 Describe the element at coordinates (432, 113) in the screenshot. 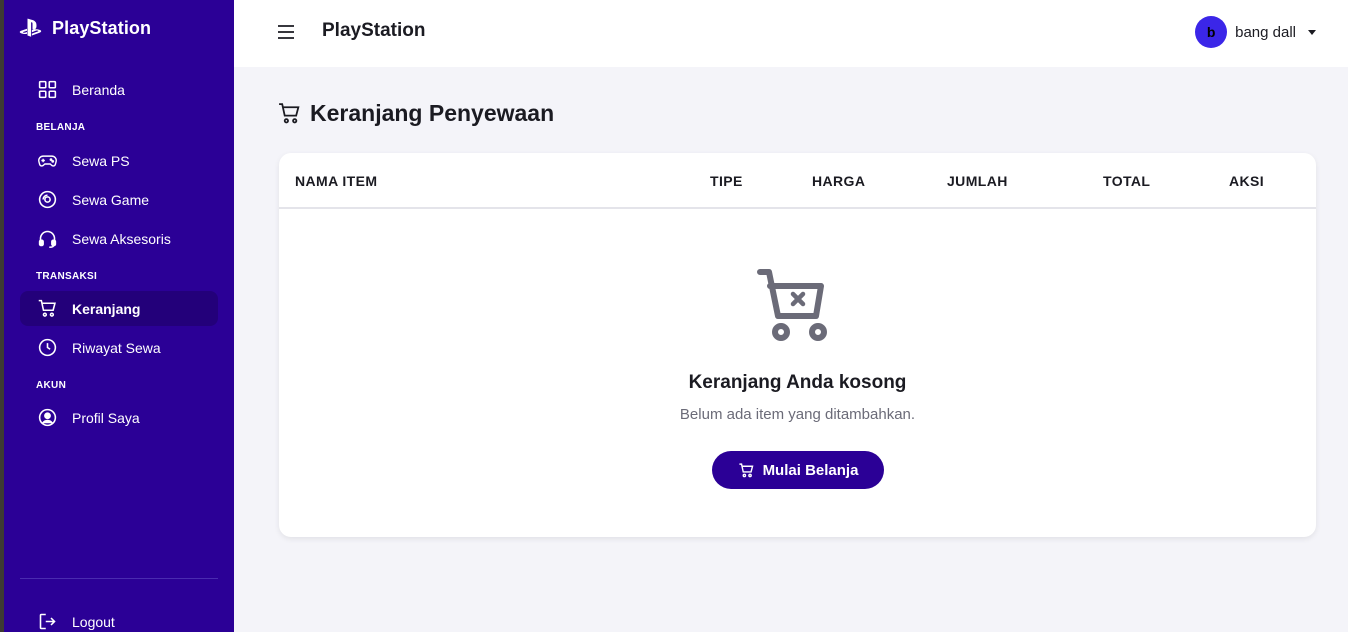

I see `page-title: Keranjang Penyewaan` at that location.